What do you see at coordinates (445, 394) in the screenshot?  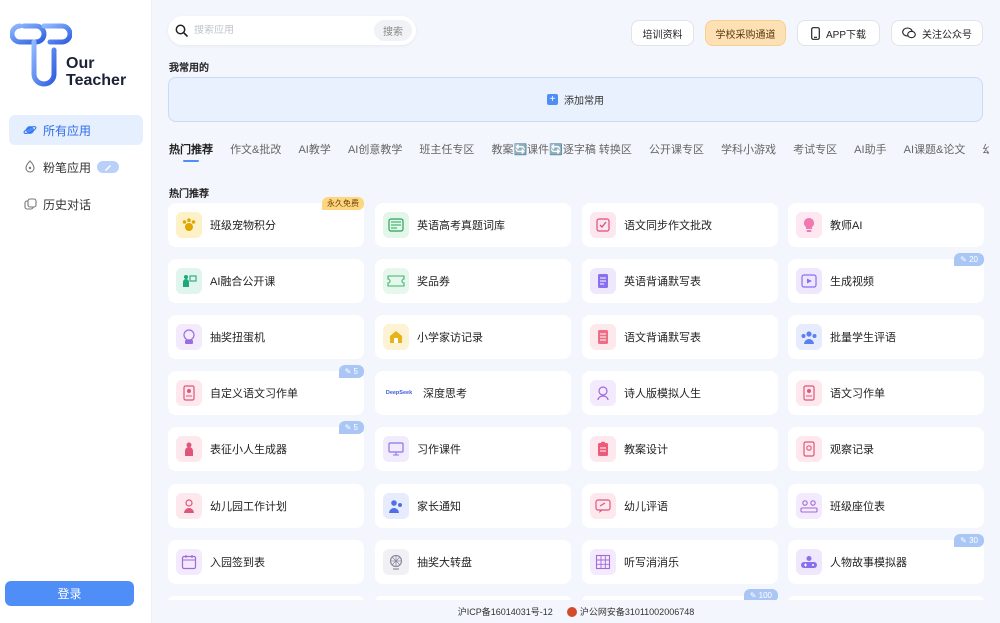 I see `app-label: 深度思考` at bounding box center [445, 394].